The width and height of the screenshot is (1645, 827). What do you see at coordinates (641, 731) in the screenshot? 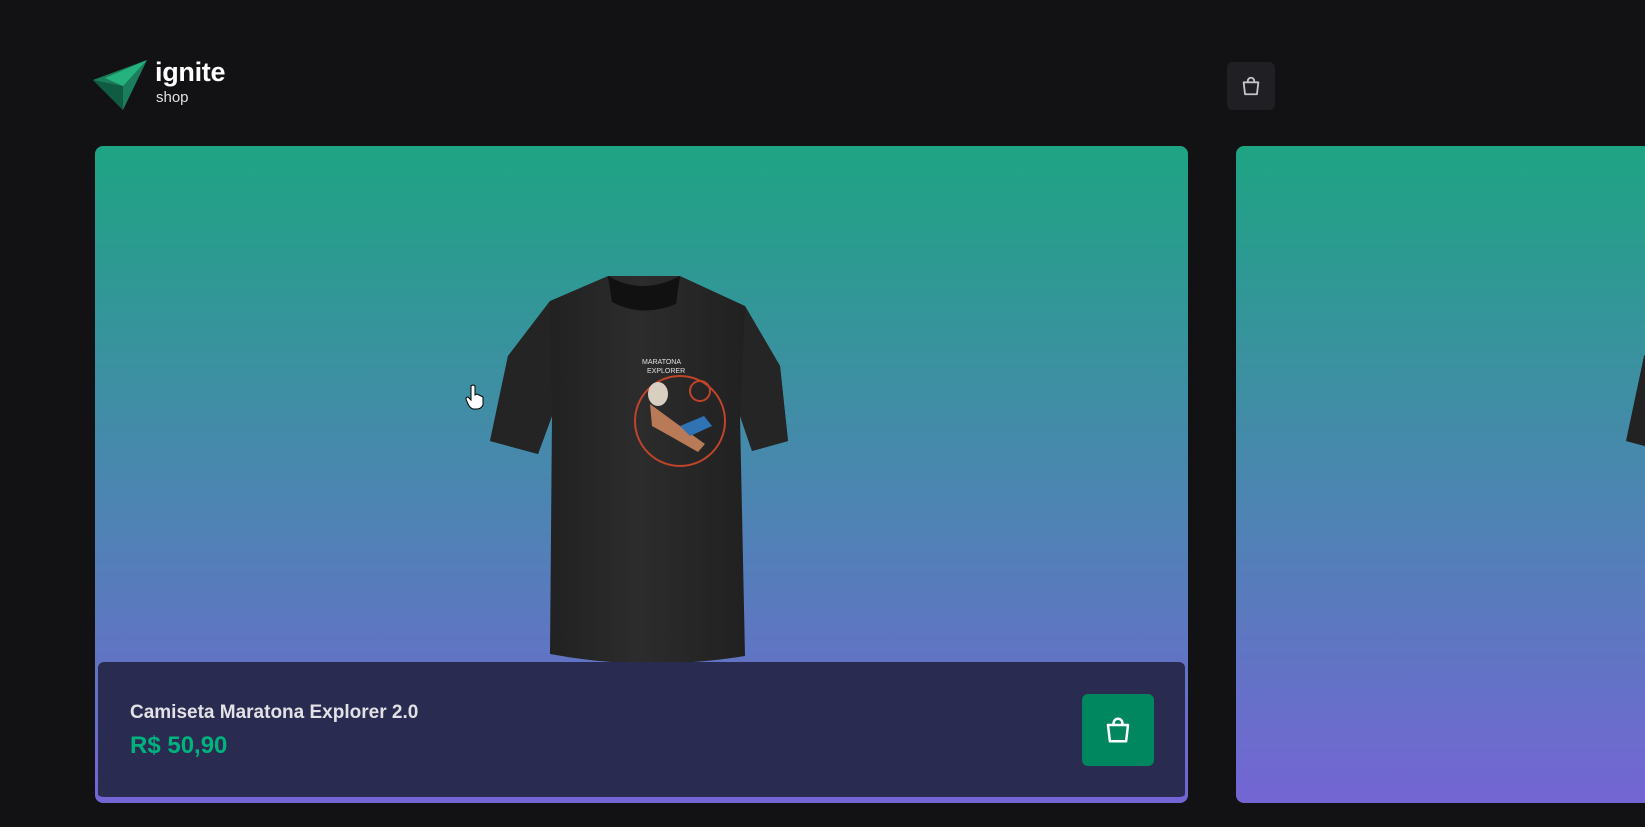
I see `product-footer: Camiseta Maratona Explorer 2.0 R$ 50,90` at bounding box center [641, 731].